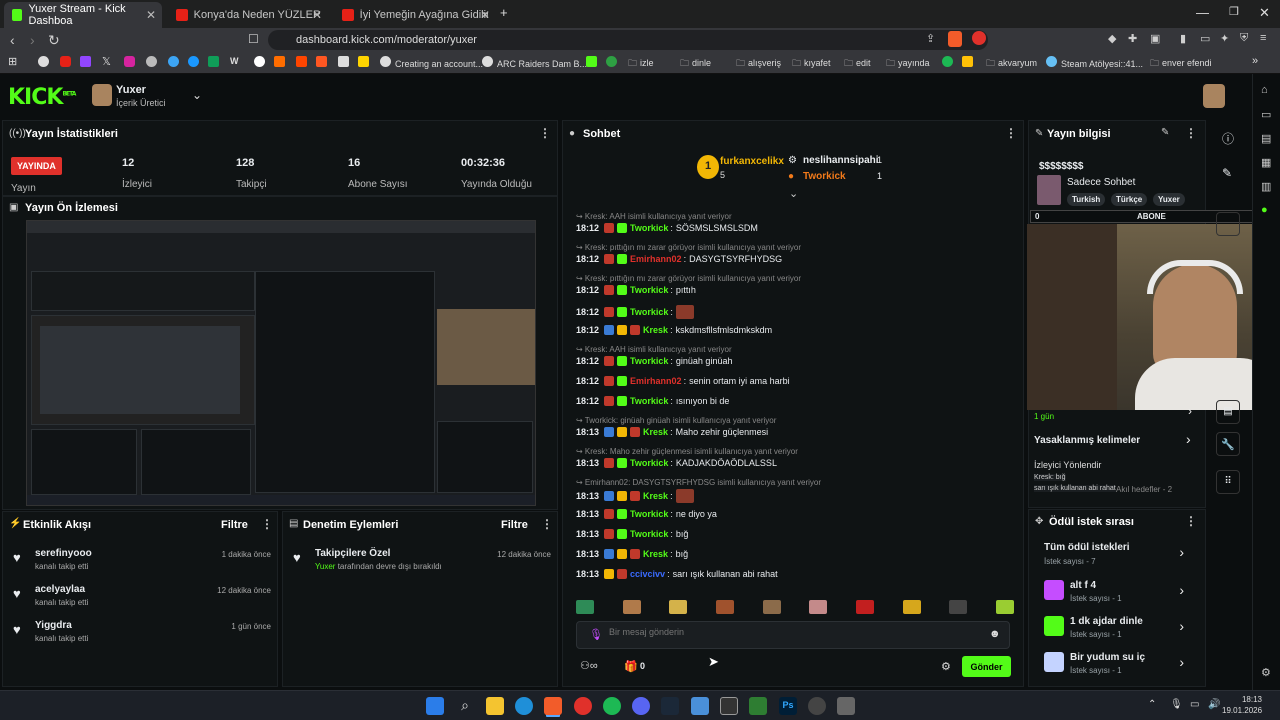 The image size is (1280, 720). Describe the element at coordinates (1228, 412) in the screenshot. I see `list-icon: ▤` at that location.